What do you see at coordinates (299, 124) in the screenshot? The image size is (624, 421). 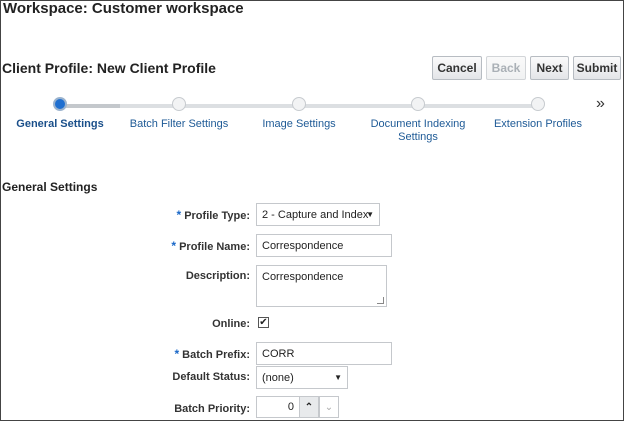 I see `train-label-image-settings: Image Settings` at bounding box center [299, 124].